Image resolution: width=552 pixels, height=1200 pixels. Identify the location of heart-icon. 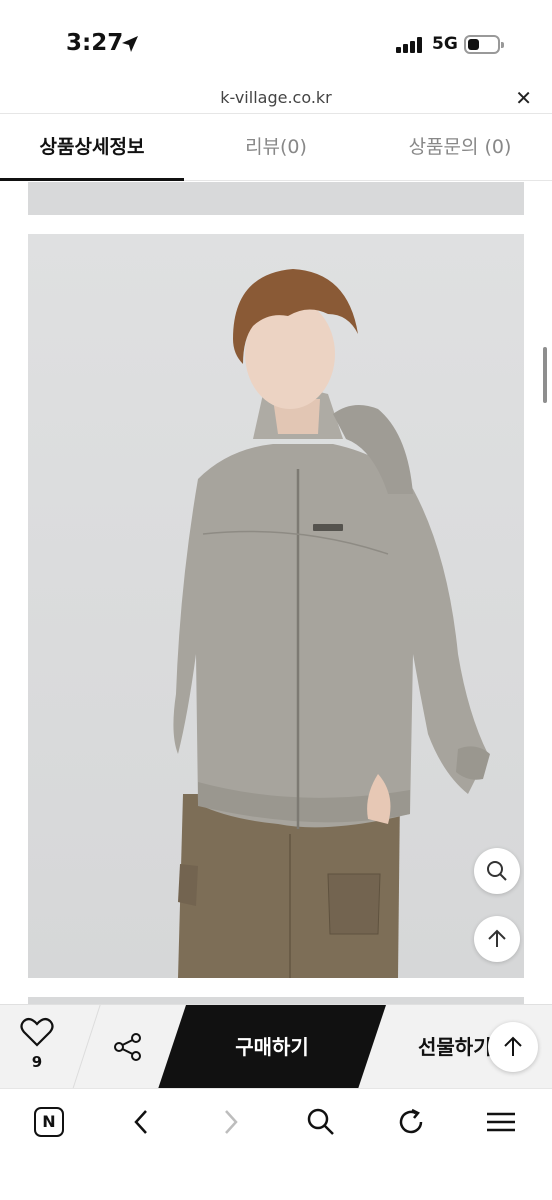
(37, 1032).